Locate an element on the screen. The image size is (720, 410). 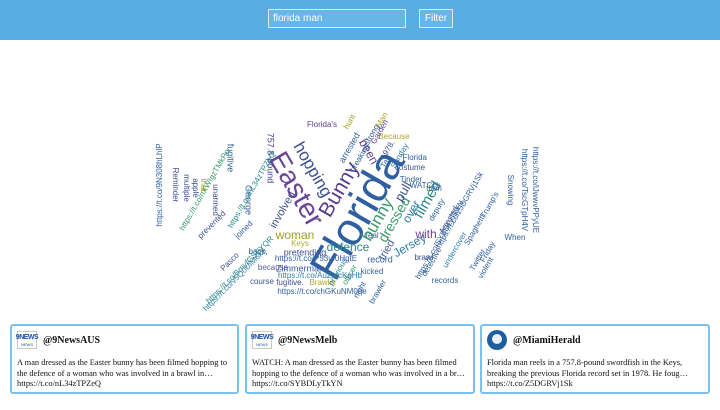
filter-button: Filter is located at coordinates (436, 18).